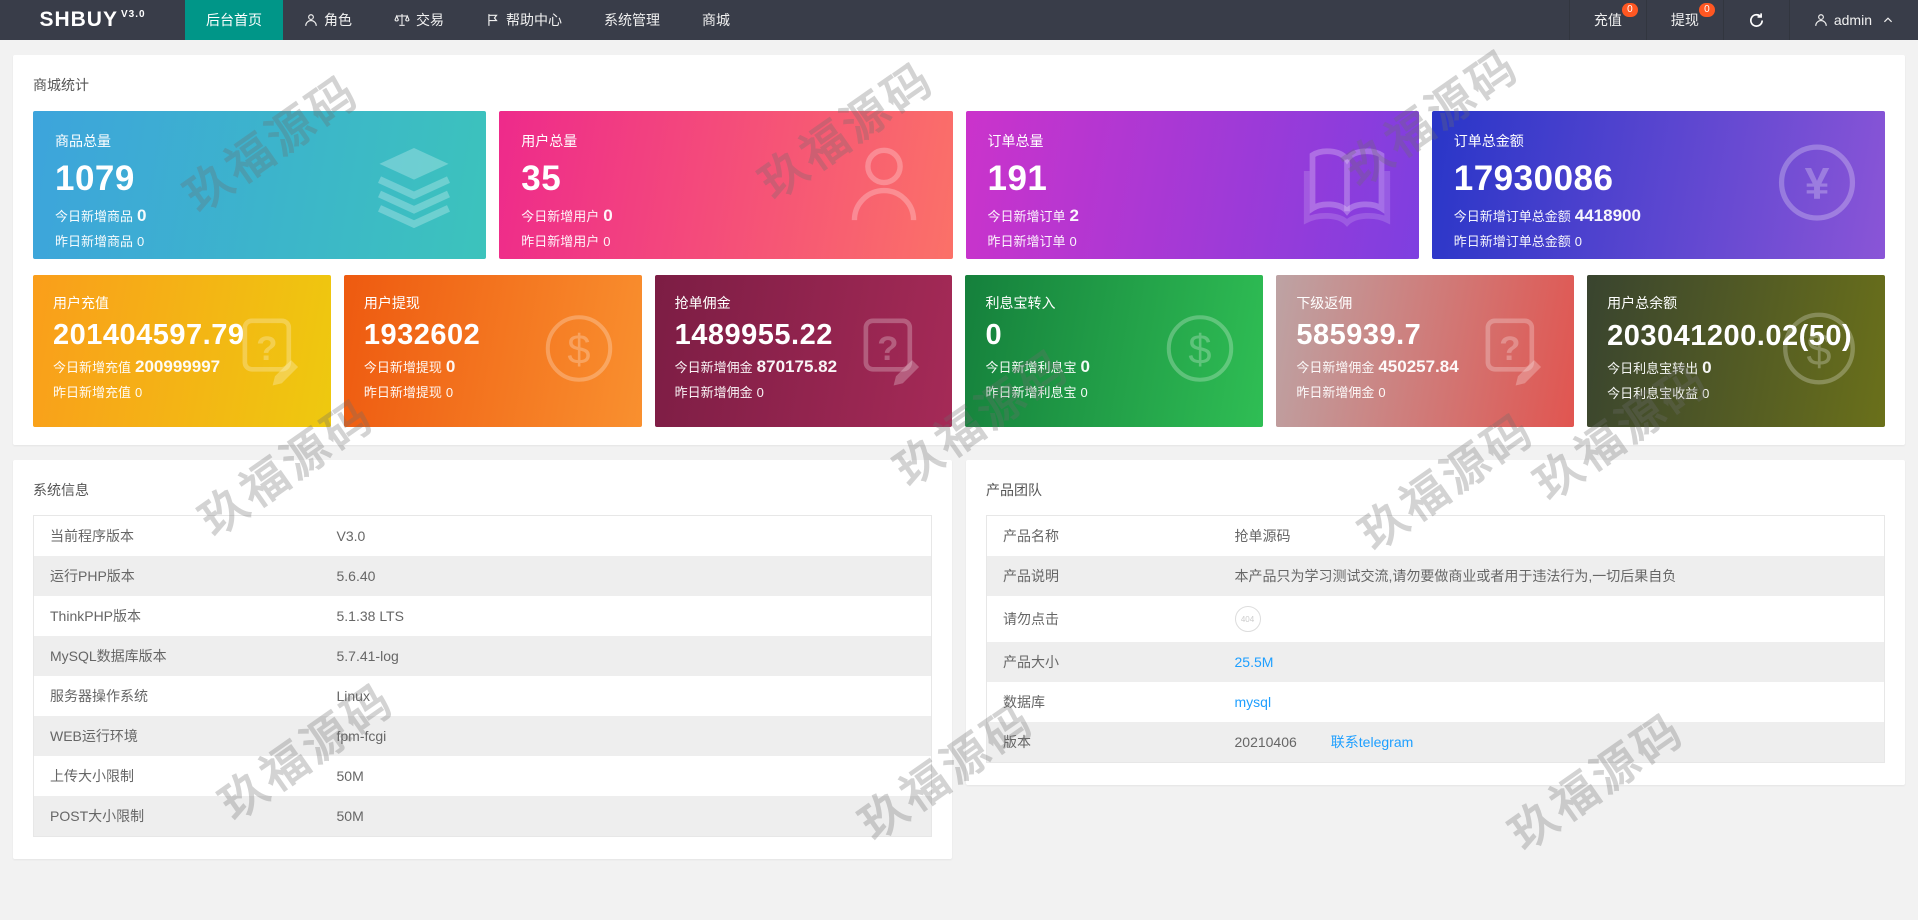 The width and height of the screenshot is (1918, 920). What do you see at coordinates (482, 816) in the screenshot?
I see `table-row: POST大小限制 50M` at bounding box center [482, 816].